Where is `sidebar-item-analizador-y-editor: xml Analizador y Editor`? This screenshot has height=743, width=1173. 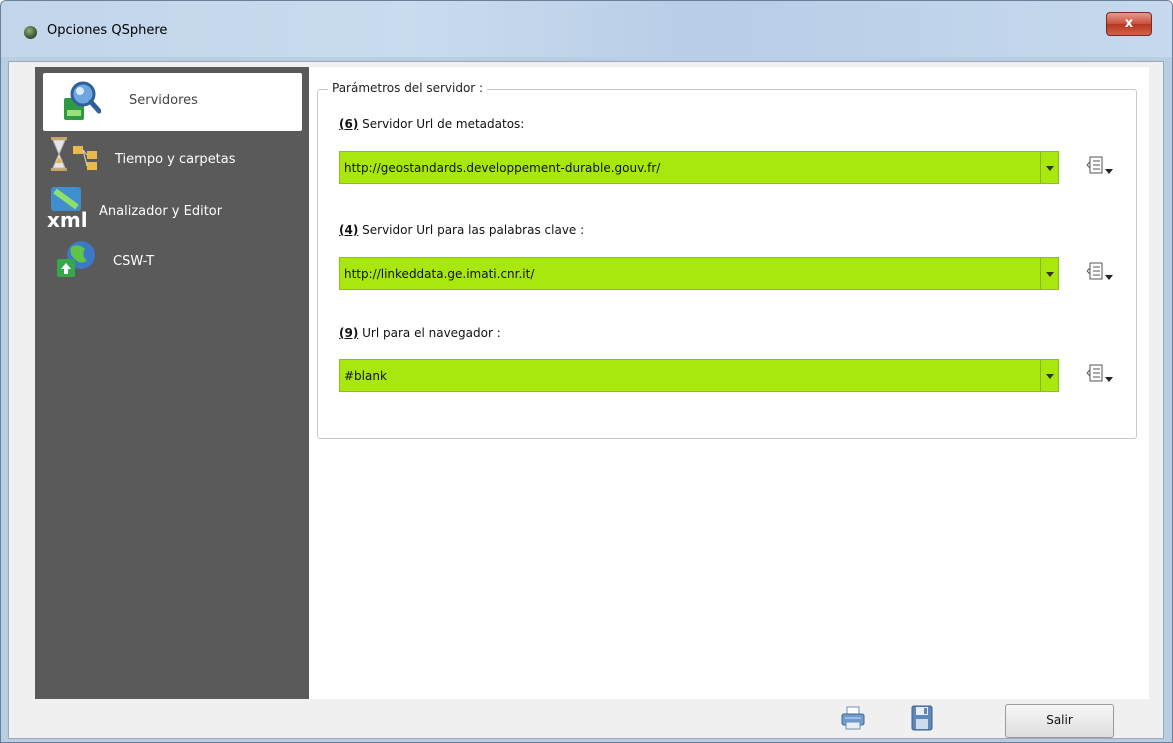
sidebar-item-analizador-y-editor: xml Analizador y Editor is located at coordinates (172, 215).